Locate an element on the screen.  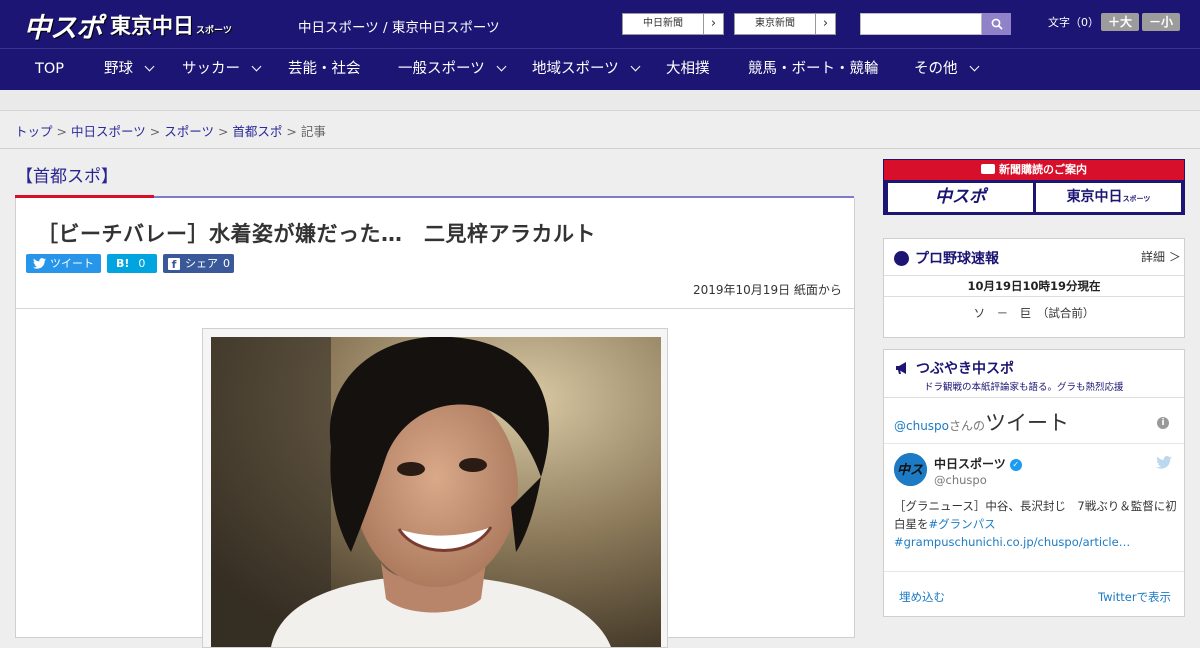
nav-label: 地域スポーツ is located at coordinates (575, 69).